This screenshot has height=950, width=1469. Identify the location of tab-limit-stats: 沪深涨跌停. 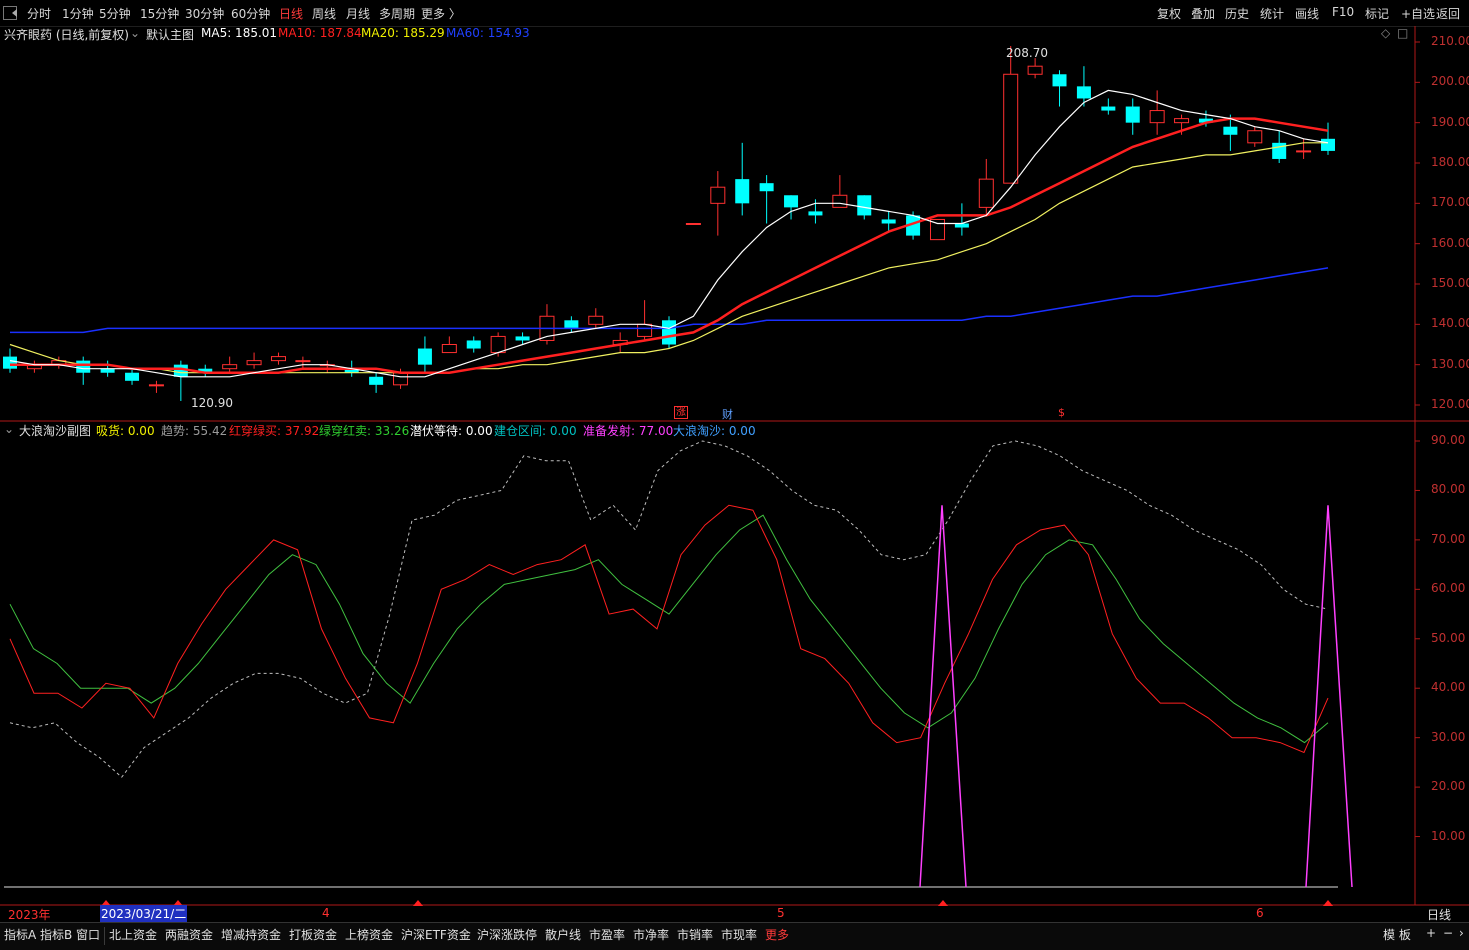
(507, 934).